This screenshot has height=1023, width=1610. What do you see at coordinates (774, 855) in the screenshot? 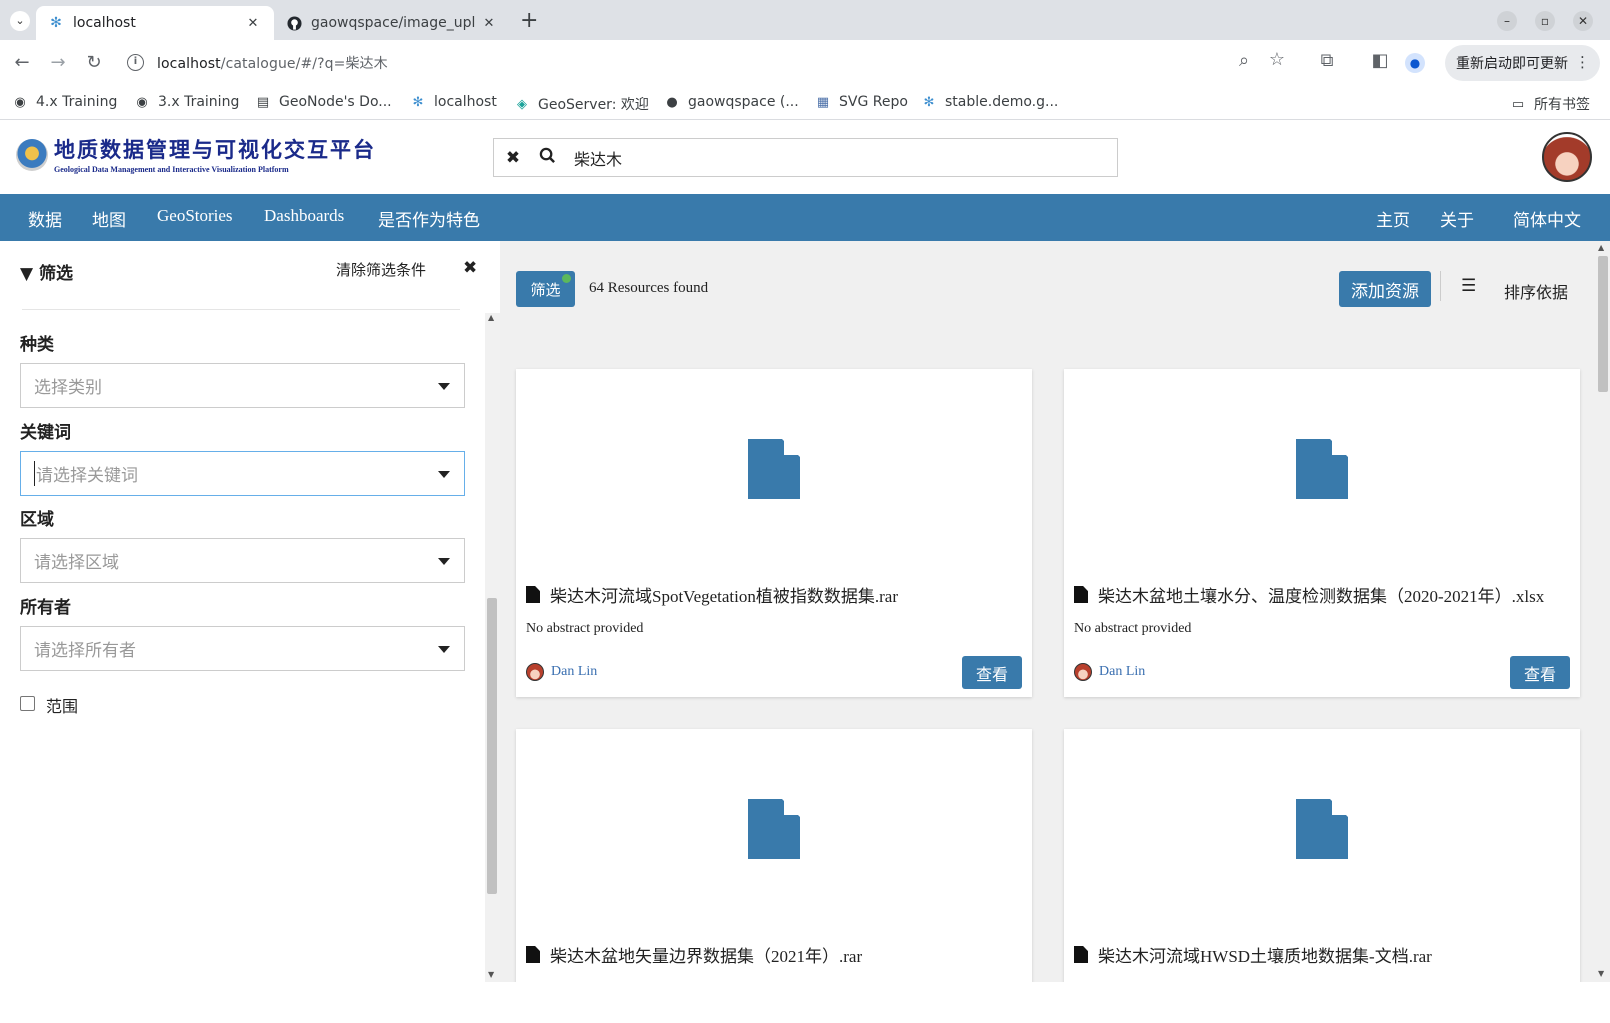
I see `resource-card: 柴达木盆地矢量边界数据集（2021年）.rar` at bounding box center [774, 855].